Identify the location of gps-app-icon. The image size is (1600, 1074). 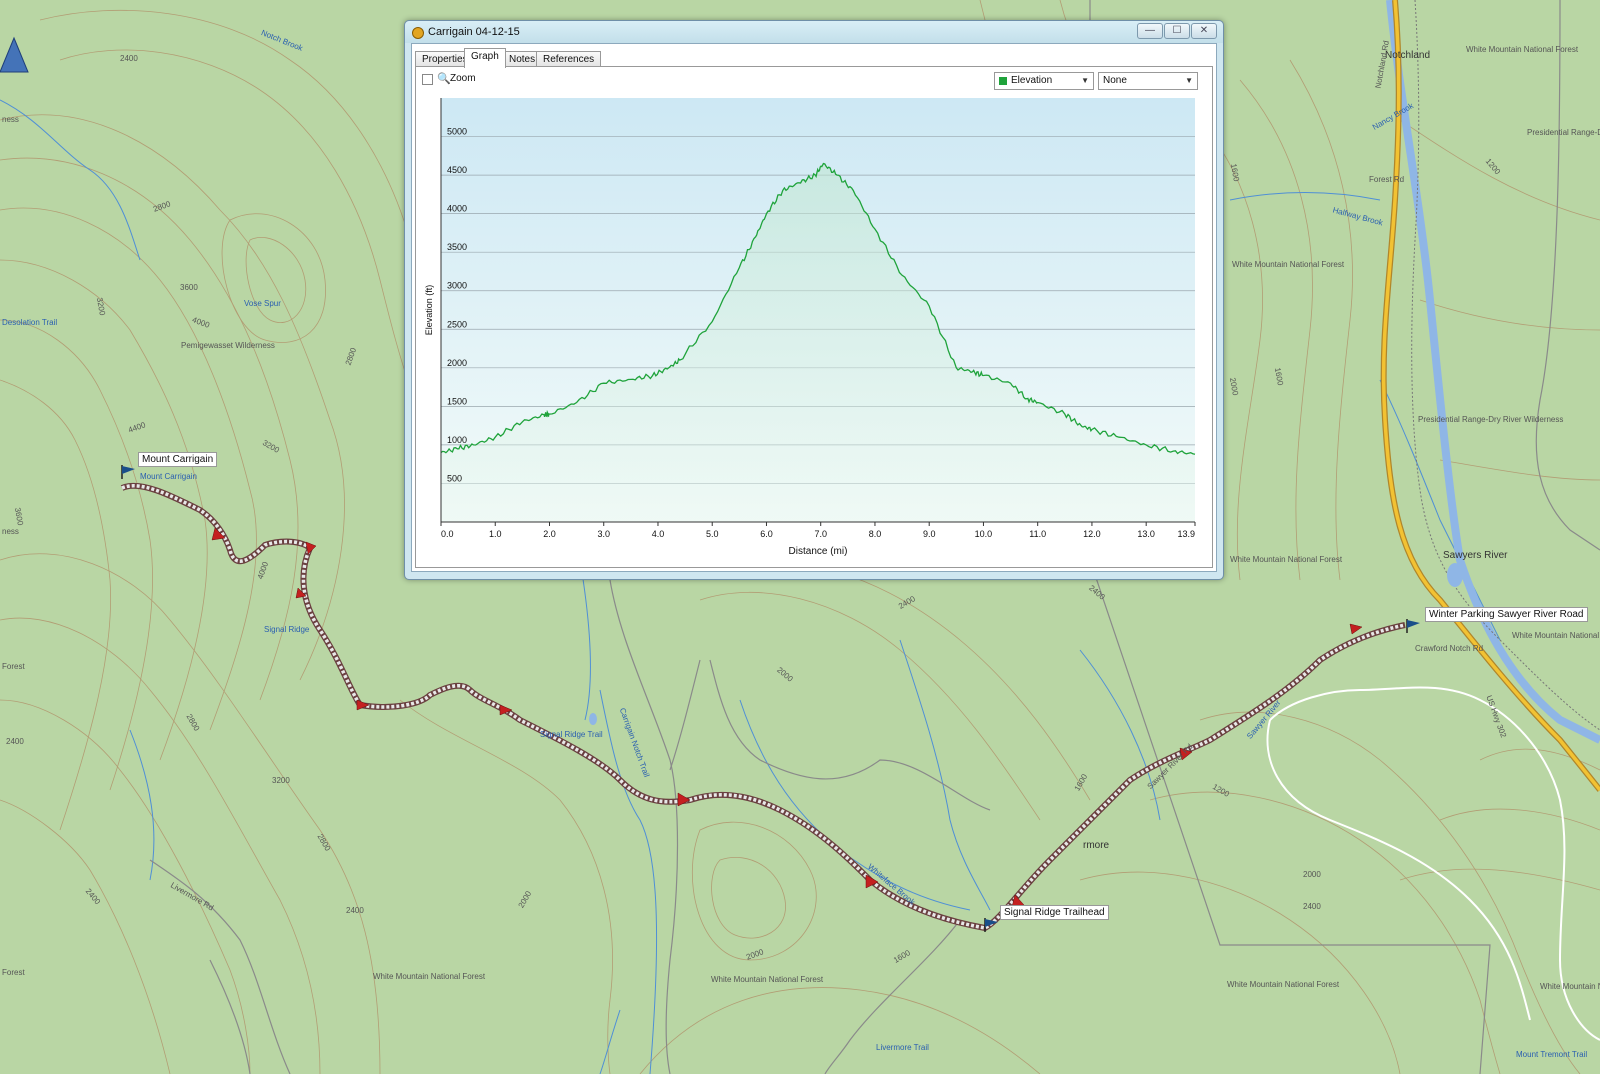
(418, 33).